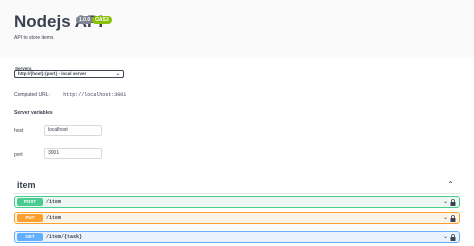 This screenshot has width=474, height=246. What do you see at coordinates (52, 73) in the screenshot?
I see `server-select-value: http://{host}:{port} - local server` at bounding box center [52, 73].